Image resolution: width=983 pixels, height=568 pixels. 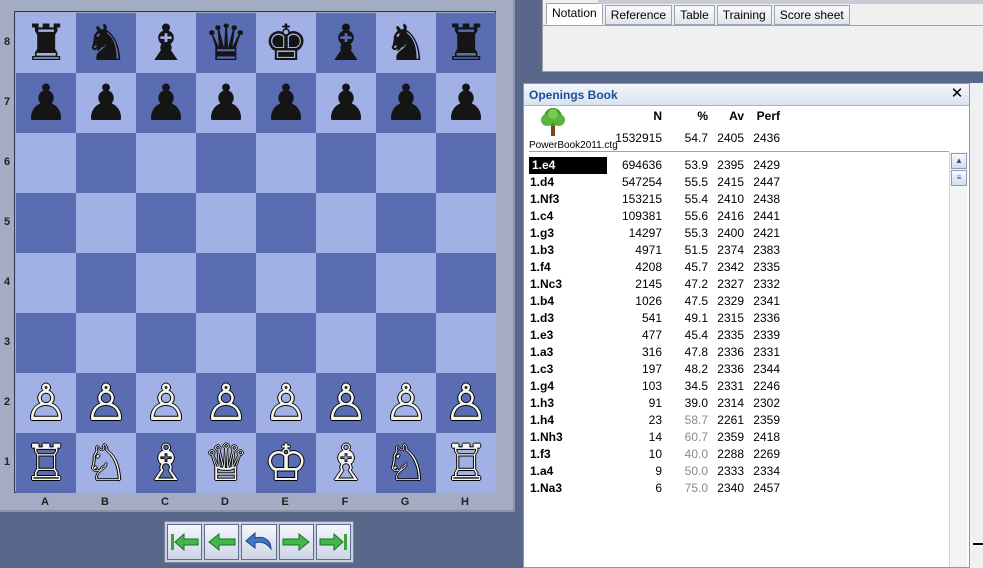 I want to click on square-c6, so click(x=166, y=163).